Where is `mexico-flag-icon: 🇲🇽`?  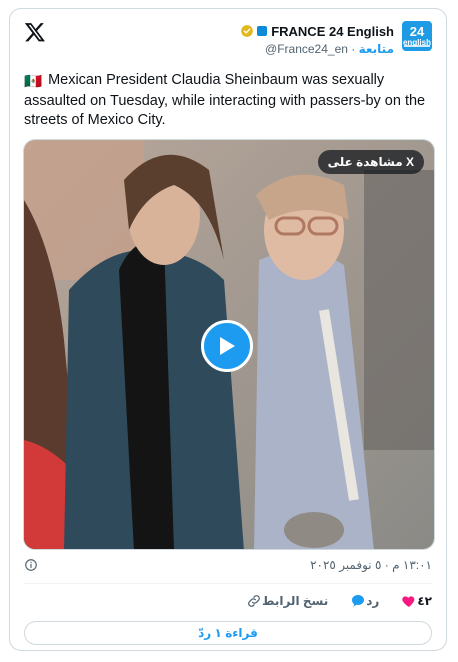
mexico-flag-icon: 🇲🇽 is located at coordinates (33, 82).